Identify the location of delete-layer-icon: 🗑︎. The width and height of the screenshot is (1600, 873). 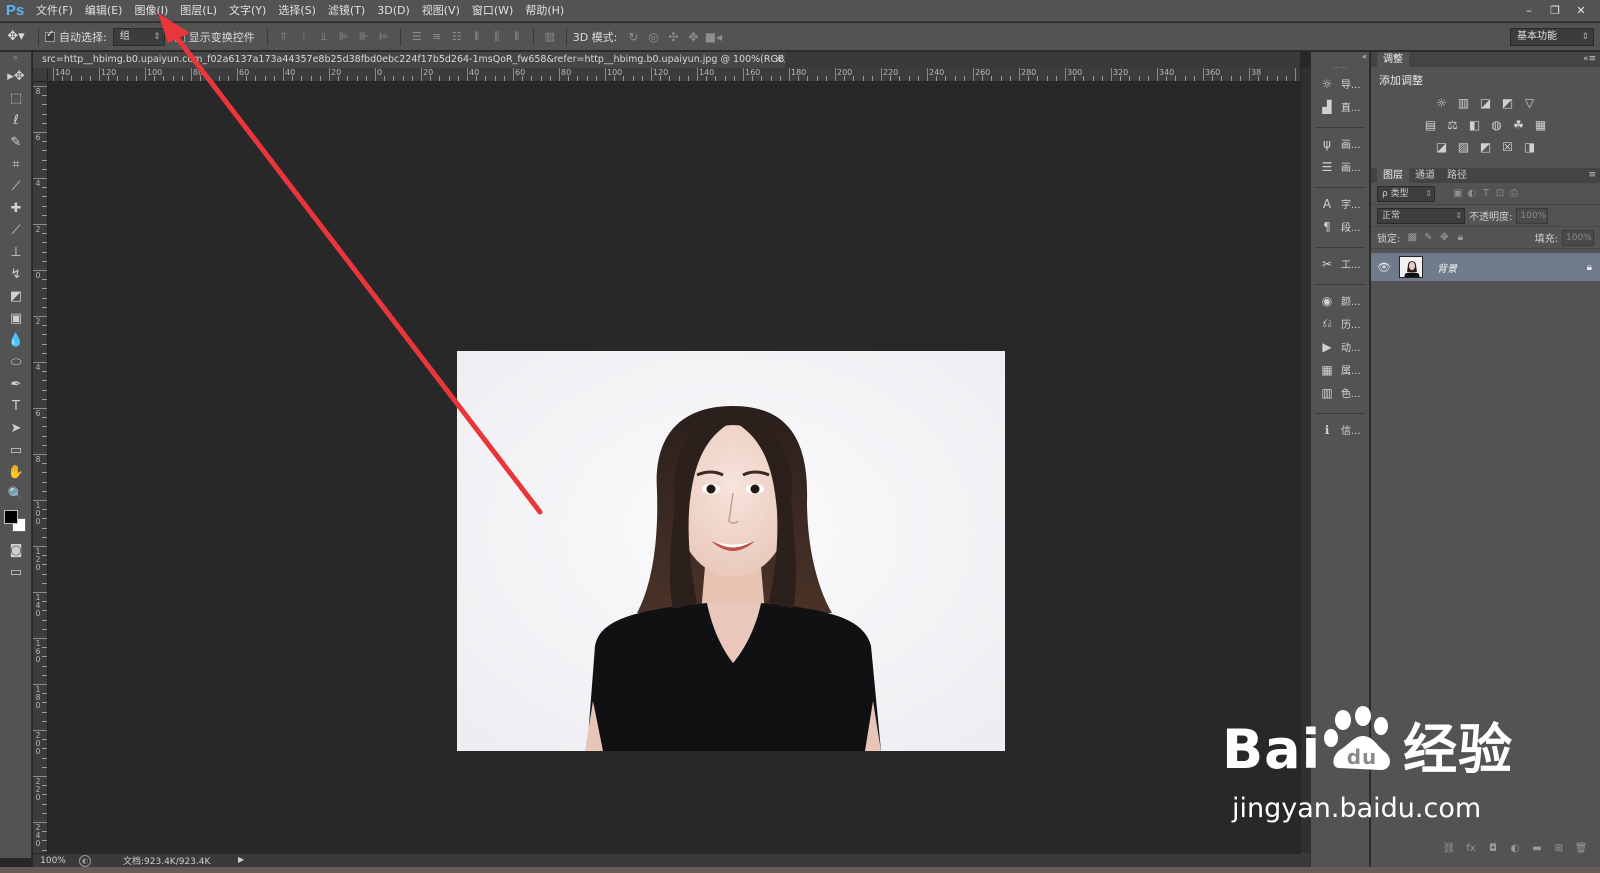
(1581, 850).